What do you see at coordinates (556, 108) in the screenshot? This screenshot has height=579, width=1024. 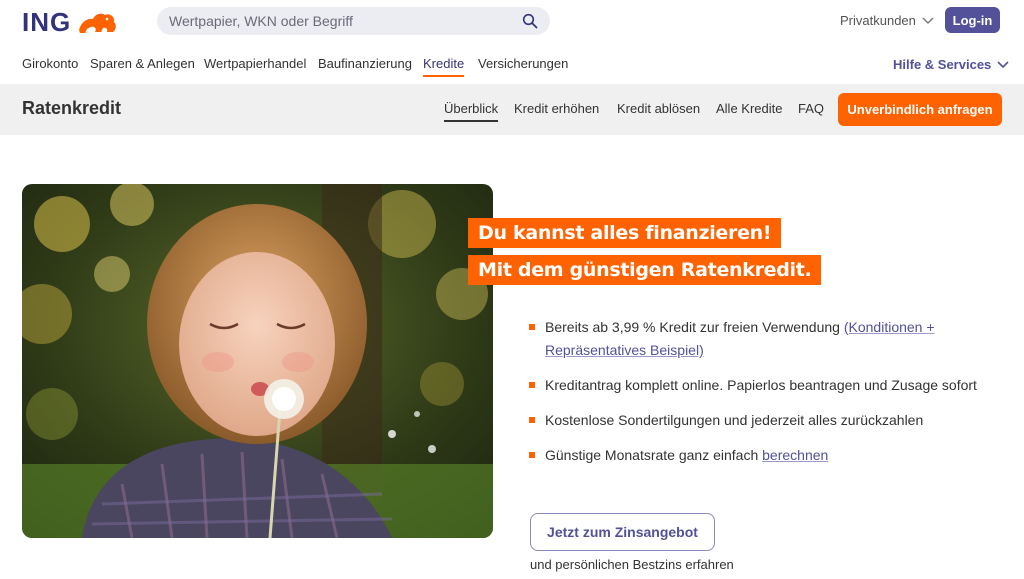 I see `tab-kredit-erhoehen: Kredit erhöhen` at bounding box center [556, 108].